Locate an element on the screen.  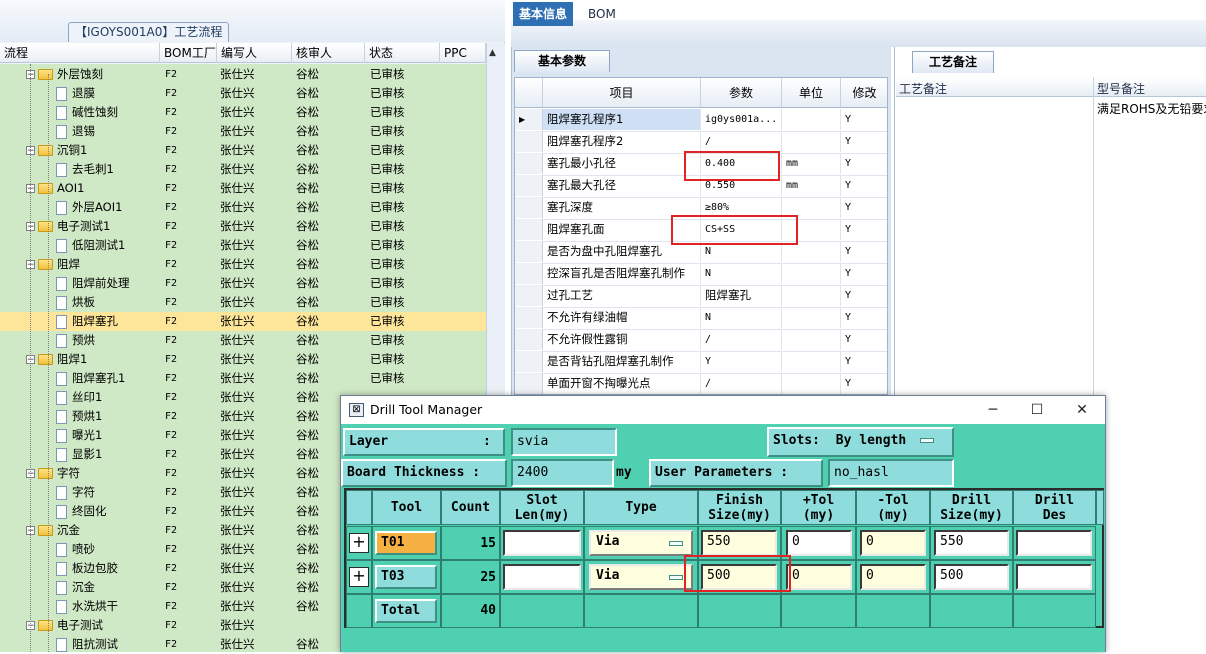
tree-node: 退锡 is located at coordinates (68, 131).